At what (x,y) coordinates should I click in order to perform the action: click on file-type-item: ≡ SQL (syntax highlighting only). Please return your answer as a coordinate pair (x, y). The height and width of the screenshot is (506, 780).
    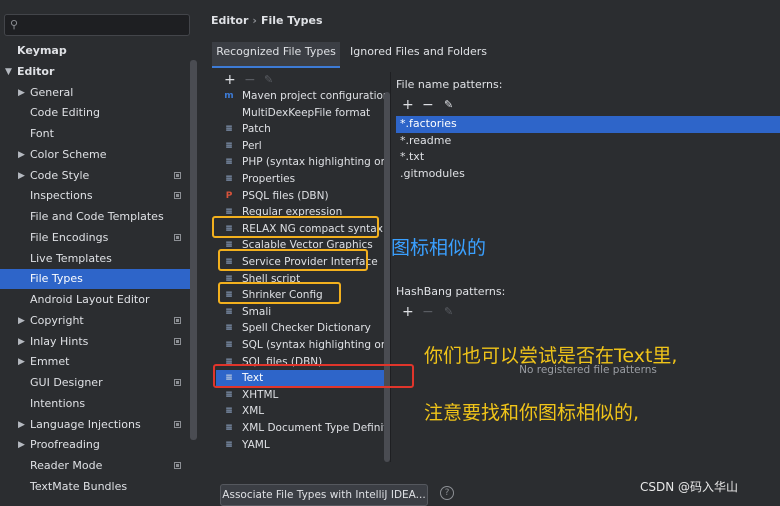
    Looking at the image, I should click on (301, 345).